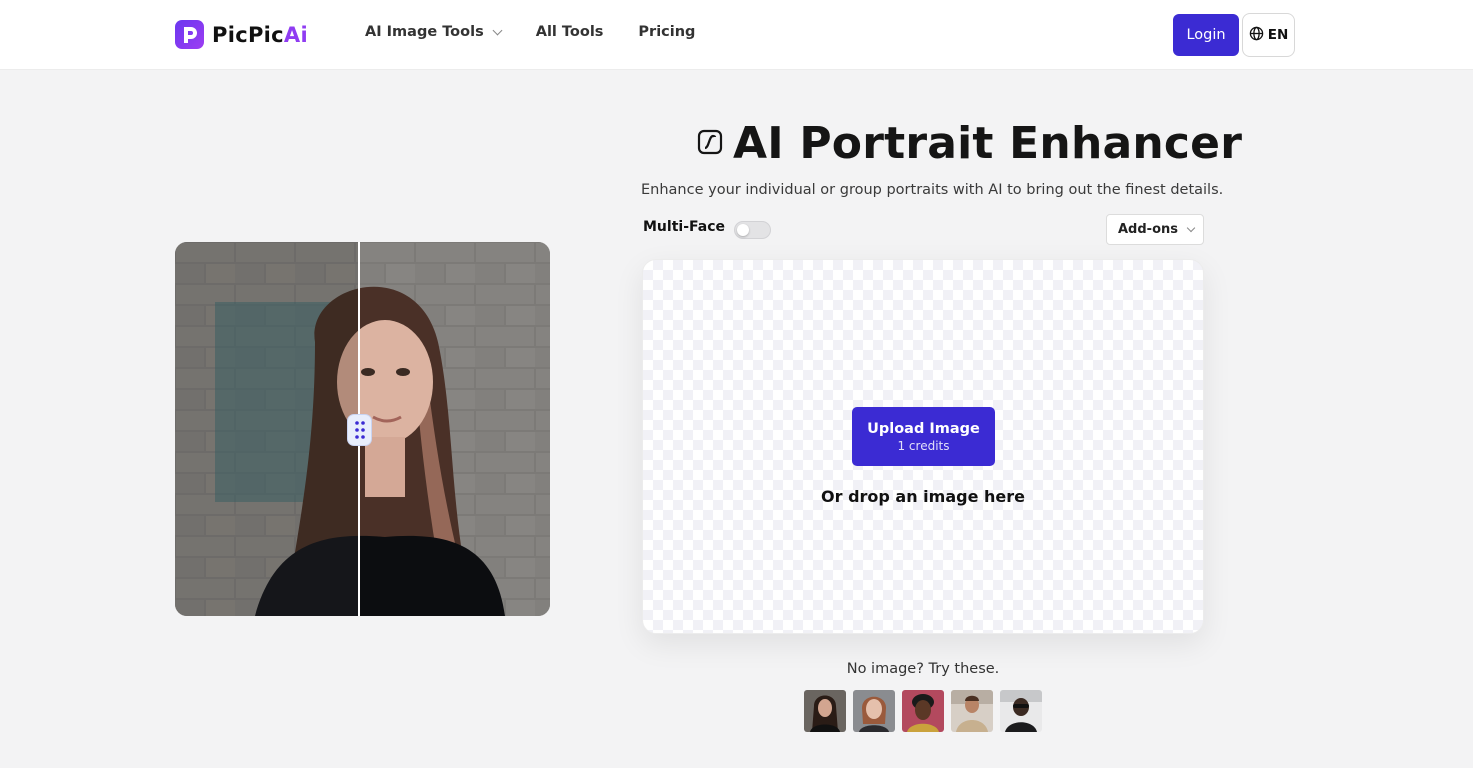 This screenshot has height=768, width=1473. I want to click on nav-label: Pricing, so click(667, 32).